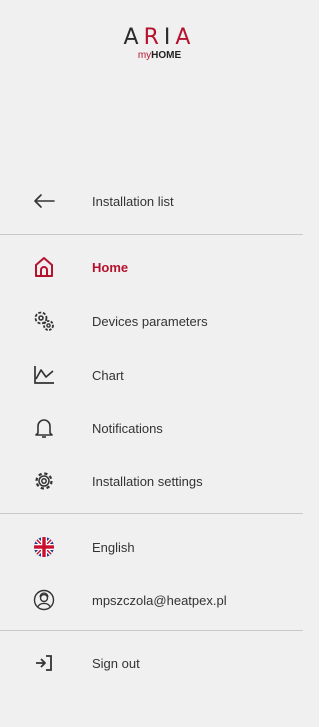 The image size is (321, 727). What do you see at coordinates (127, 428) in the screenshot?
I see `menu-item-notifications-label: Notifications` at bounding box center [127, 428].